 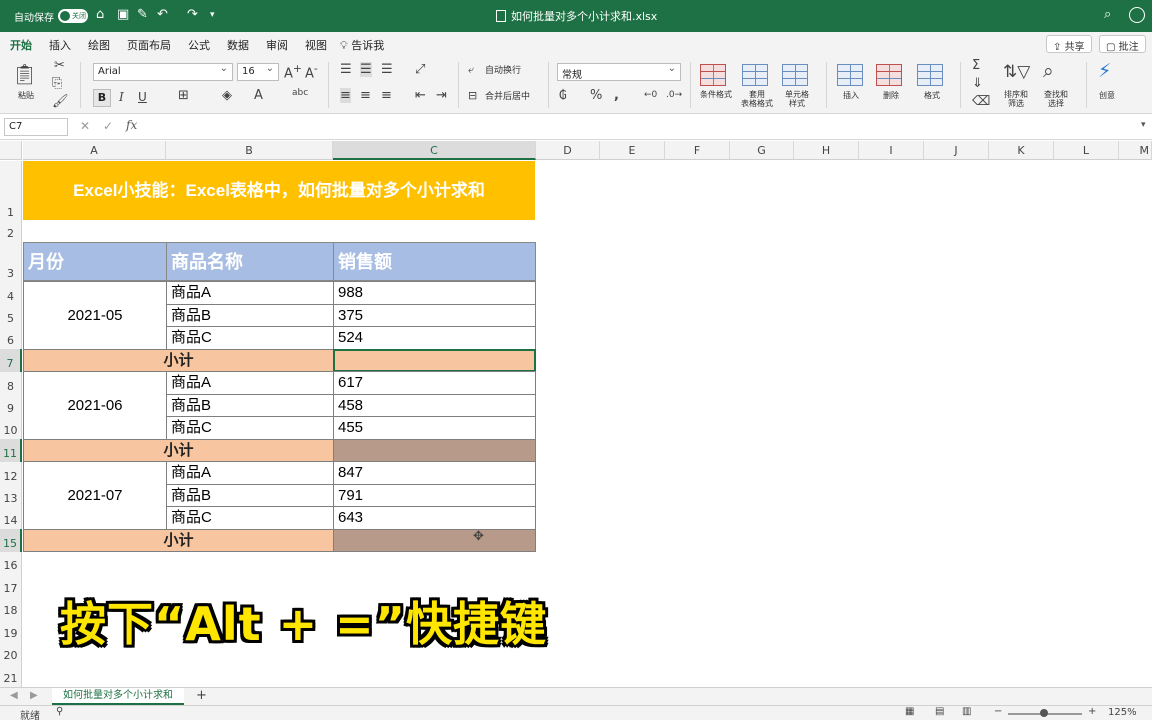 I want to click on header-month: 月份, so click(x=95, y=261).